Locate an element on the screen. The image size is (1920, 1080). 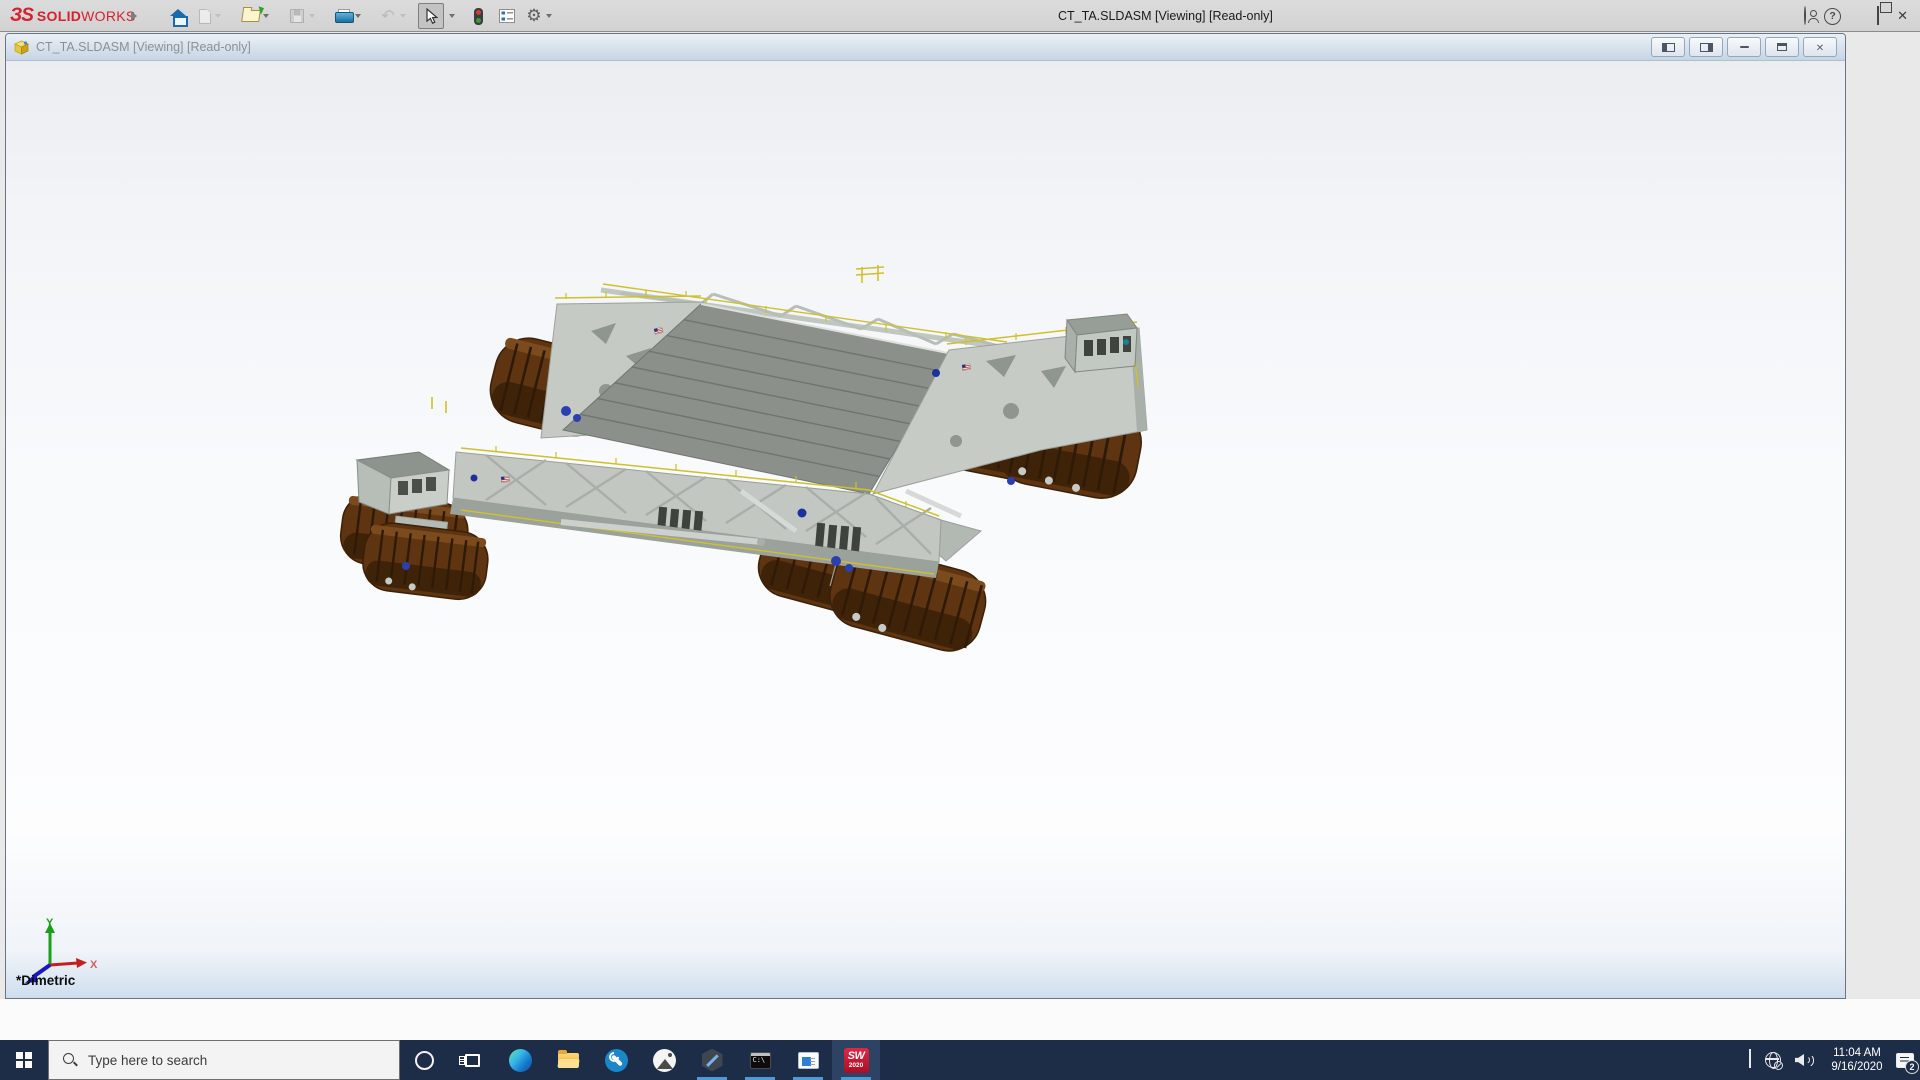
account-button is located at coordinates (1805, 15).